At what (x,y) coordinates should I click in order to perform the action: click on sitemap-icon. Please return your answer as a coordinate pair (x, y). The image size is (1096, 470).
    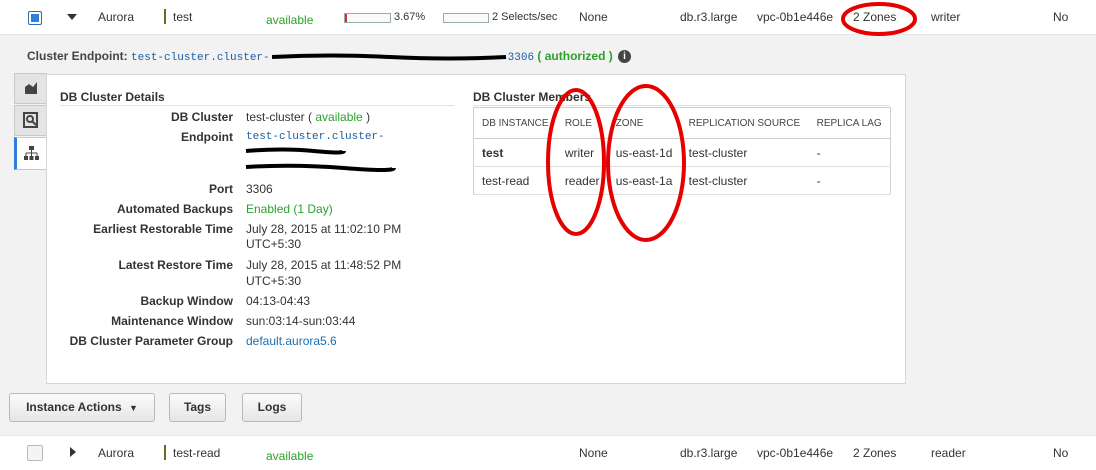
    Looking at the image, I should click on (31, 153).